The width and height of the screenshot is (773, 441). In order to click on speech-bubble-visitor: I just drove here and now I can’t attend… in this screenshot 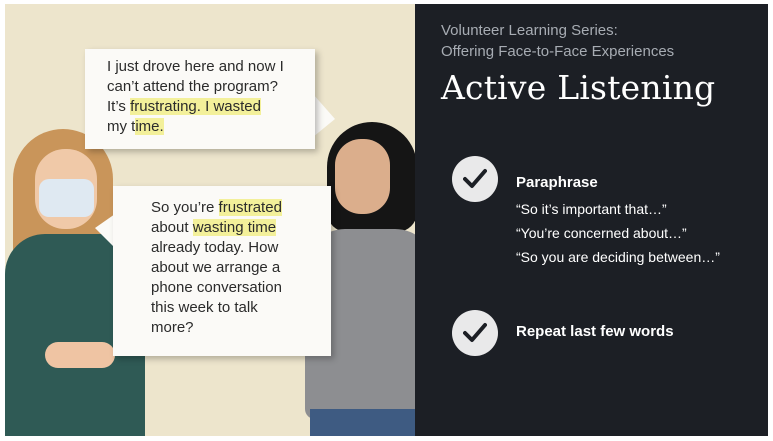, I will do `click(200, 99)`.